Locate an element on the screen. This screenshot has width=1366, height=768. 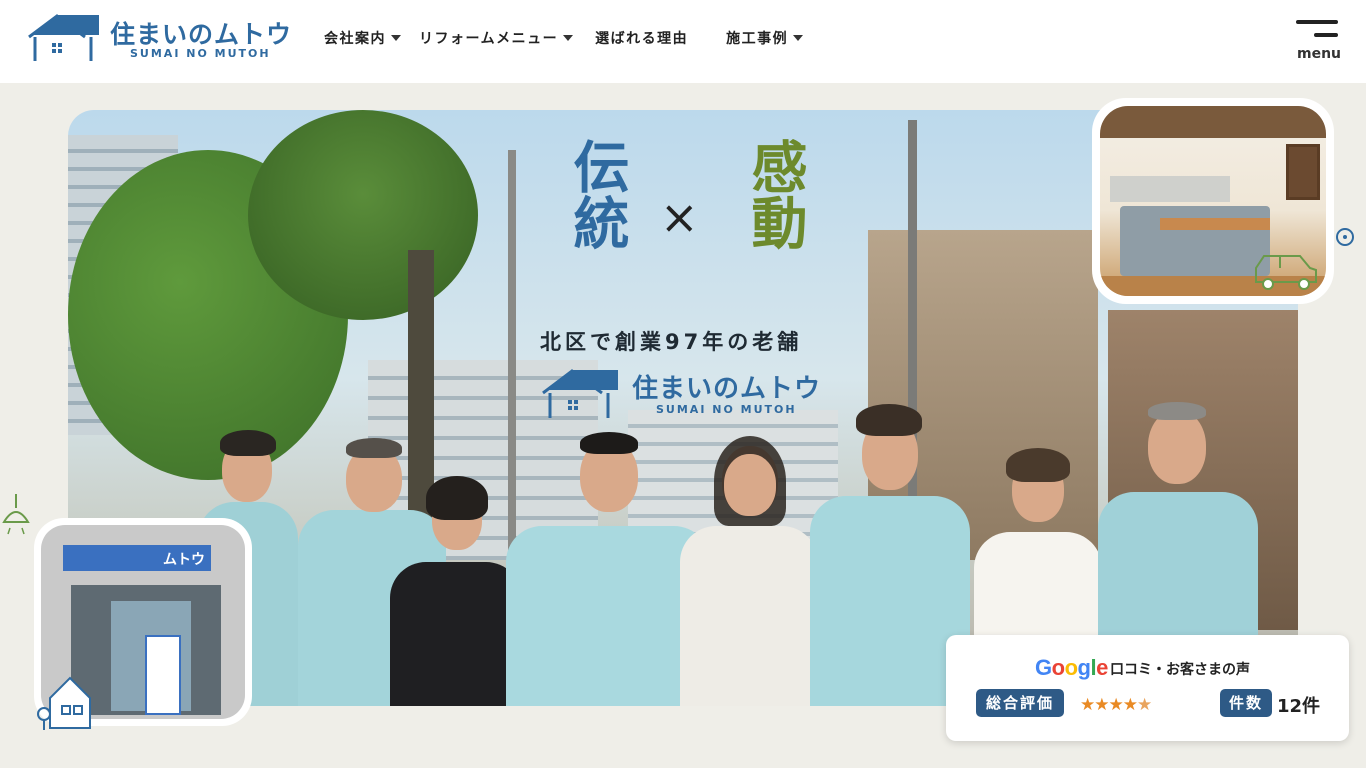
lamp-doodle-icon is located at coordinates (16, 514).